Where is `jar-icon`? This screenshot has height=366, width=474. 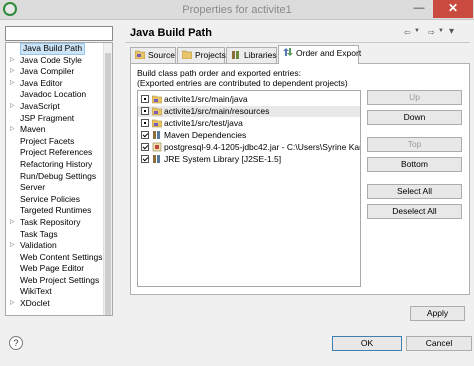
jar-icon is located at coordinates (157, 147).